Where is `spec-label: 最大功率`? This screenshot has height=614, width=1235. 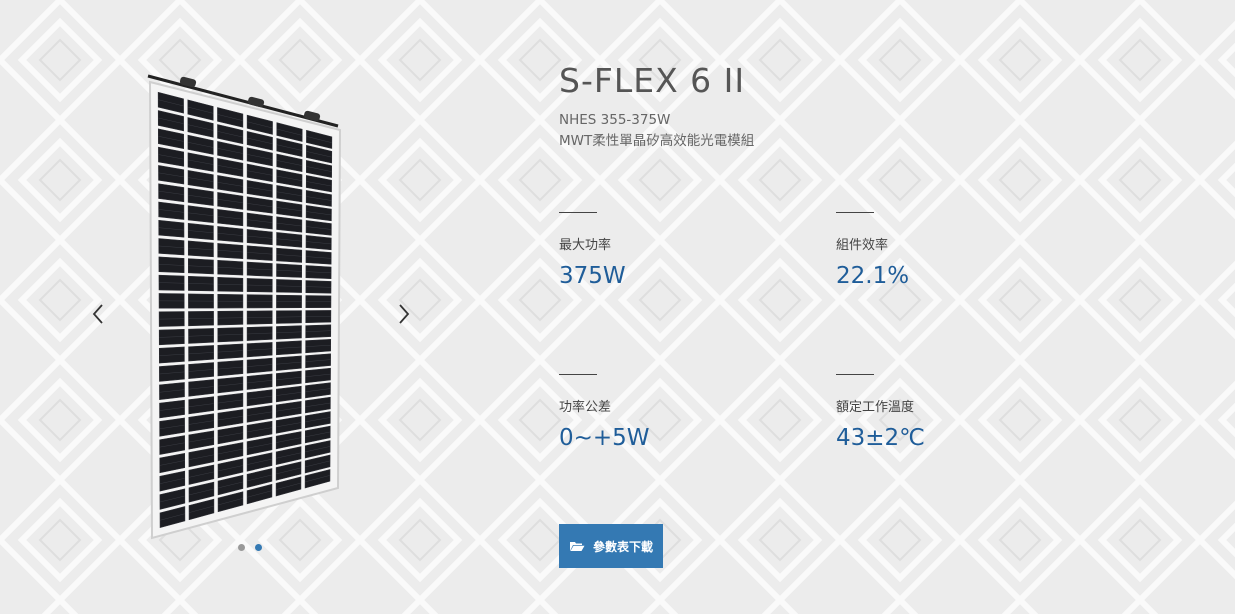
spec-label: 最大功率 is located at coordinates (585, 245).